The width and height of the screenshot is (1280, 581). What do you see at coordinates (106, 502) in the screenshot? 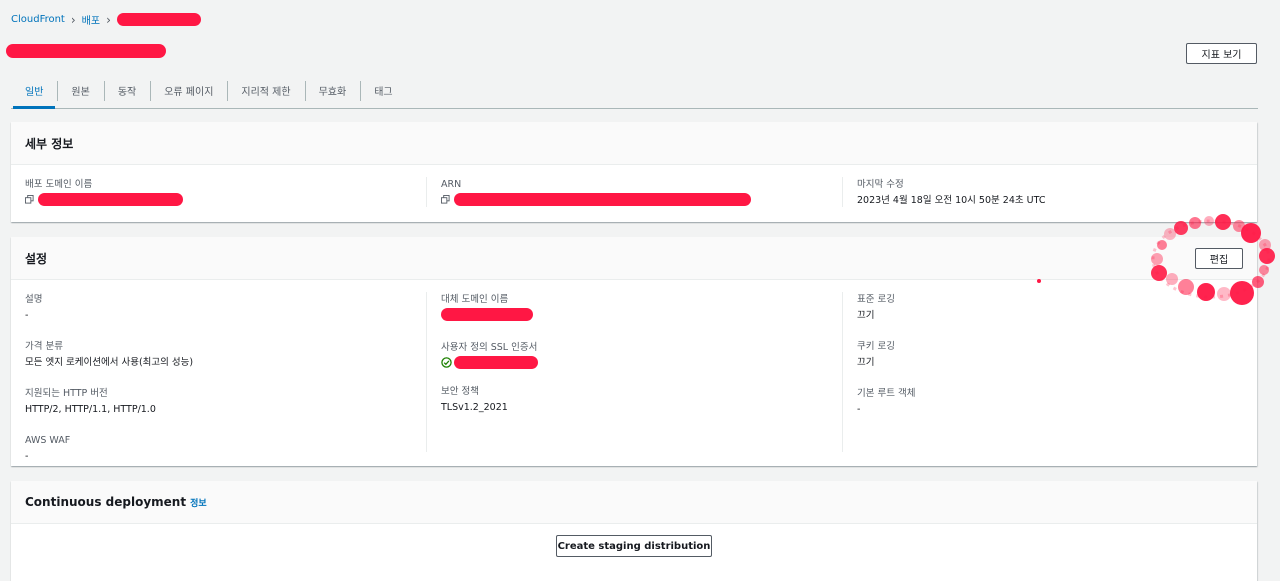
I see `continuous-deployment-title: Continuous deployment` at bounding box center [106, 502].